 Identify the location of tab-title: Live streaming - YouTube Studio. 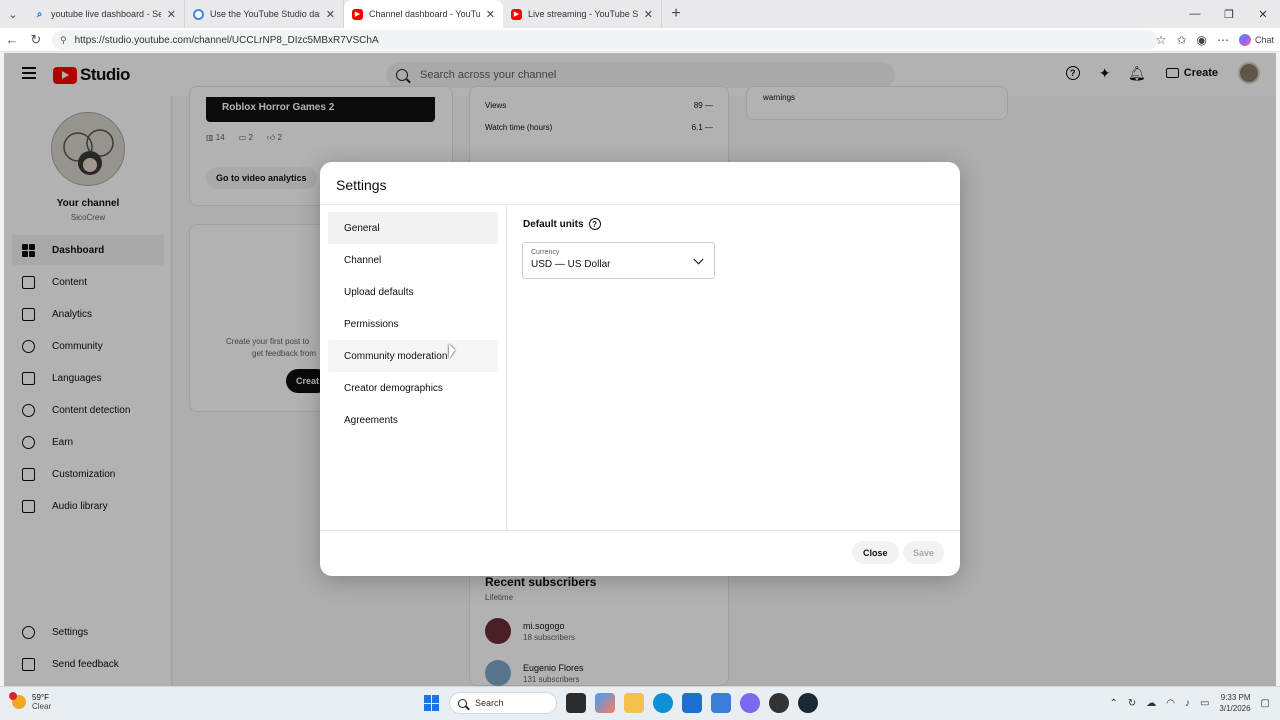
(583, 14).